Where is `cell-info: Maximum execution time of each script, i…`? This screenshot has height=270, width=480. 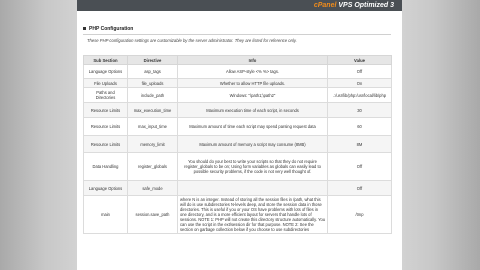
cell-info: Maximum execution time of each script, i… is located at coordinates (252, 110).